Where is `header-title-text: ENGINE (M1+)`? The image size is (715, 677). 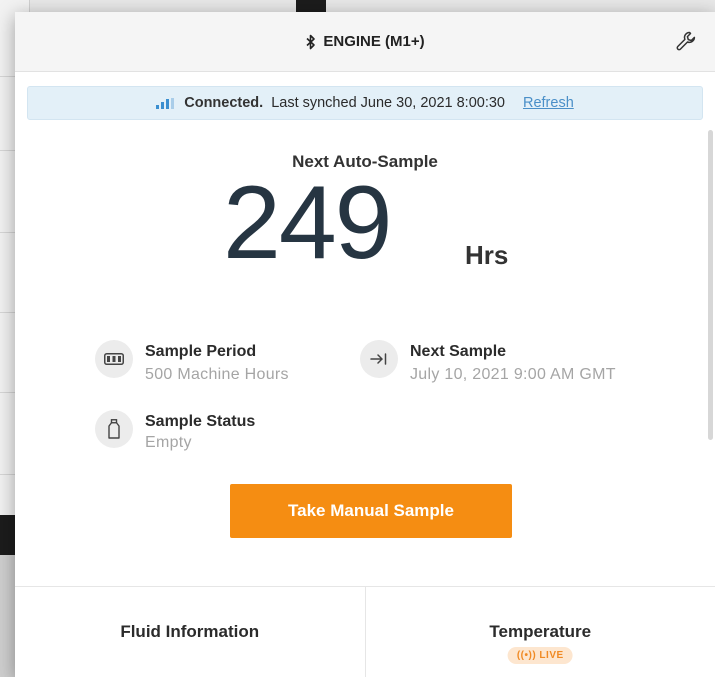 header-title-text: ENGINE (M1+) is located at coordinates (374, 41).